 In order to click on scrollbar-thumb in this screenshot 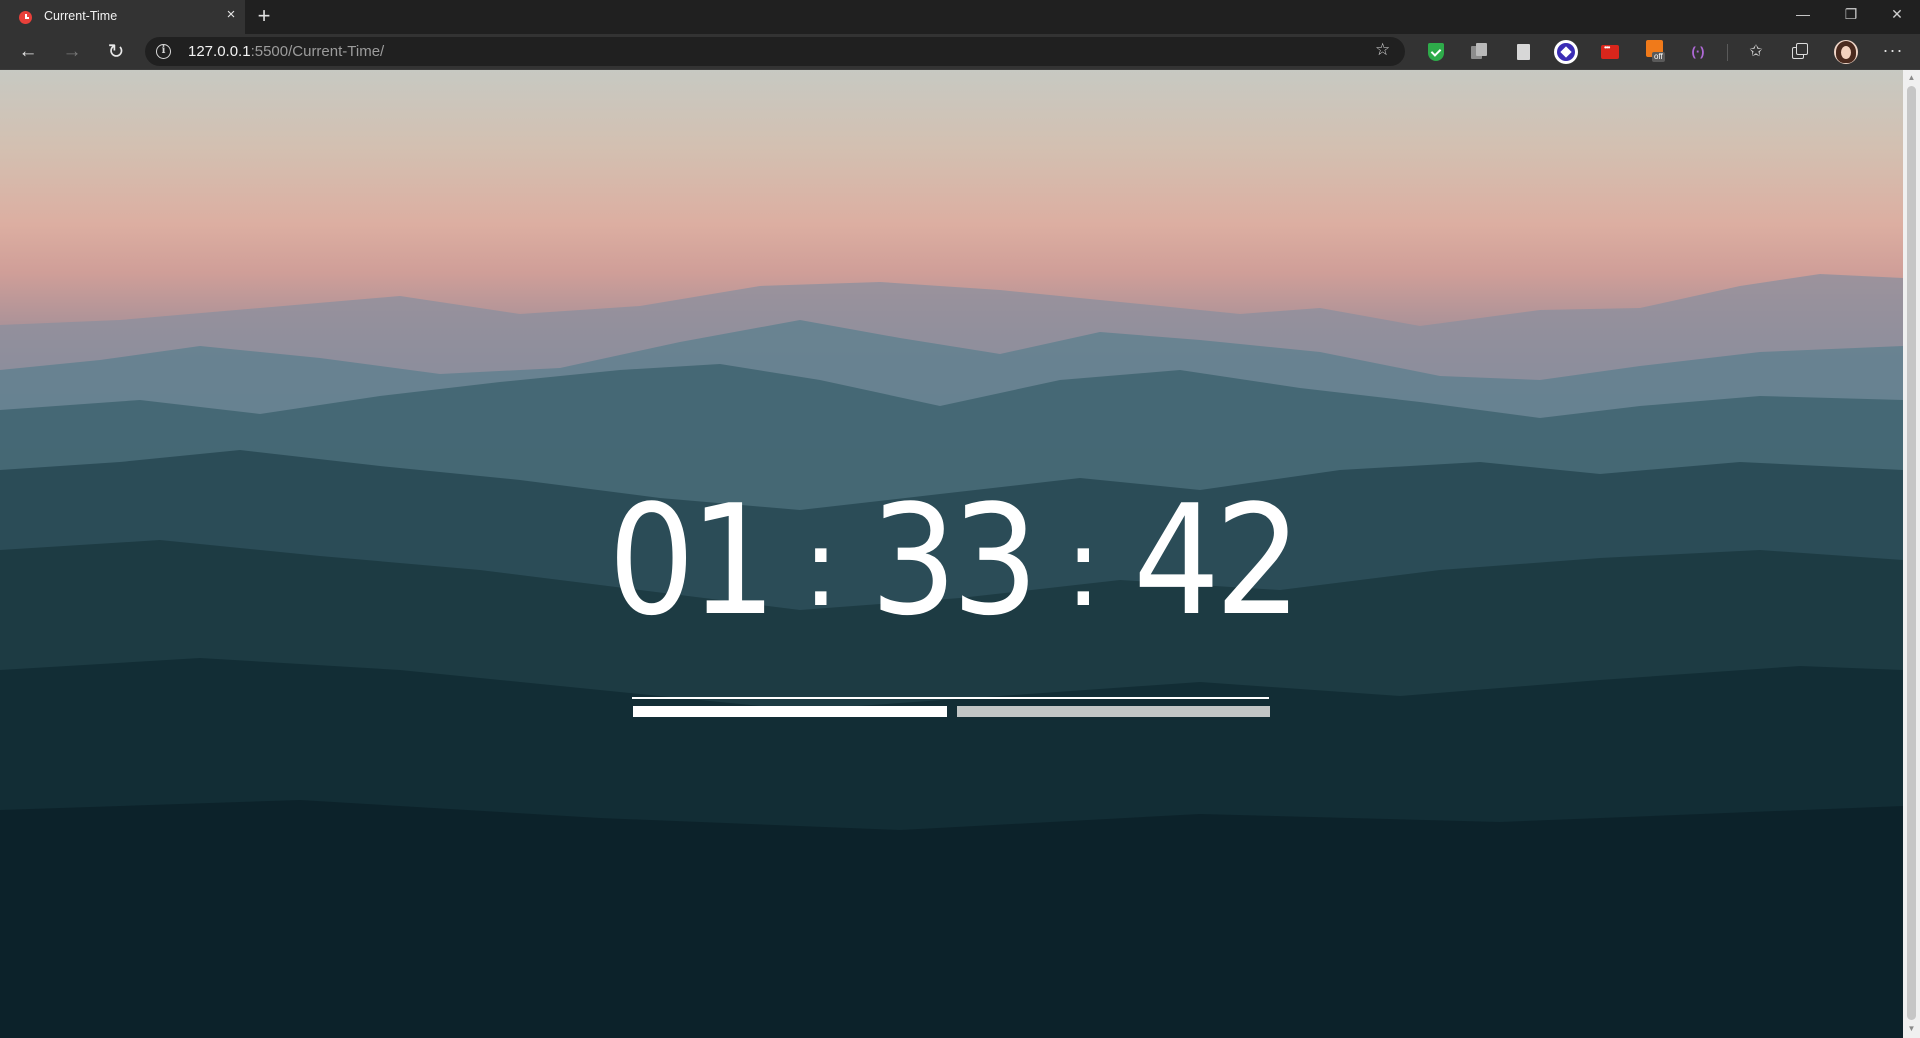, I will do `click(1911, 553)`.